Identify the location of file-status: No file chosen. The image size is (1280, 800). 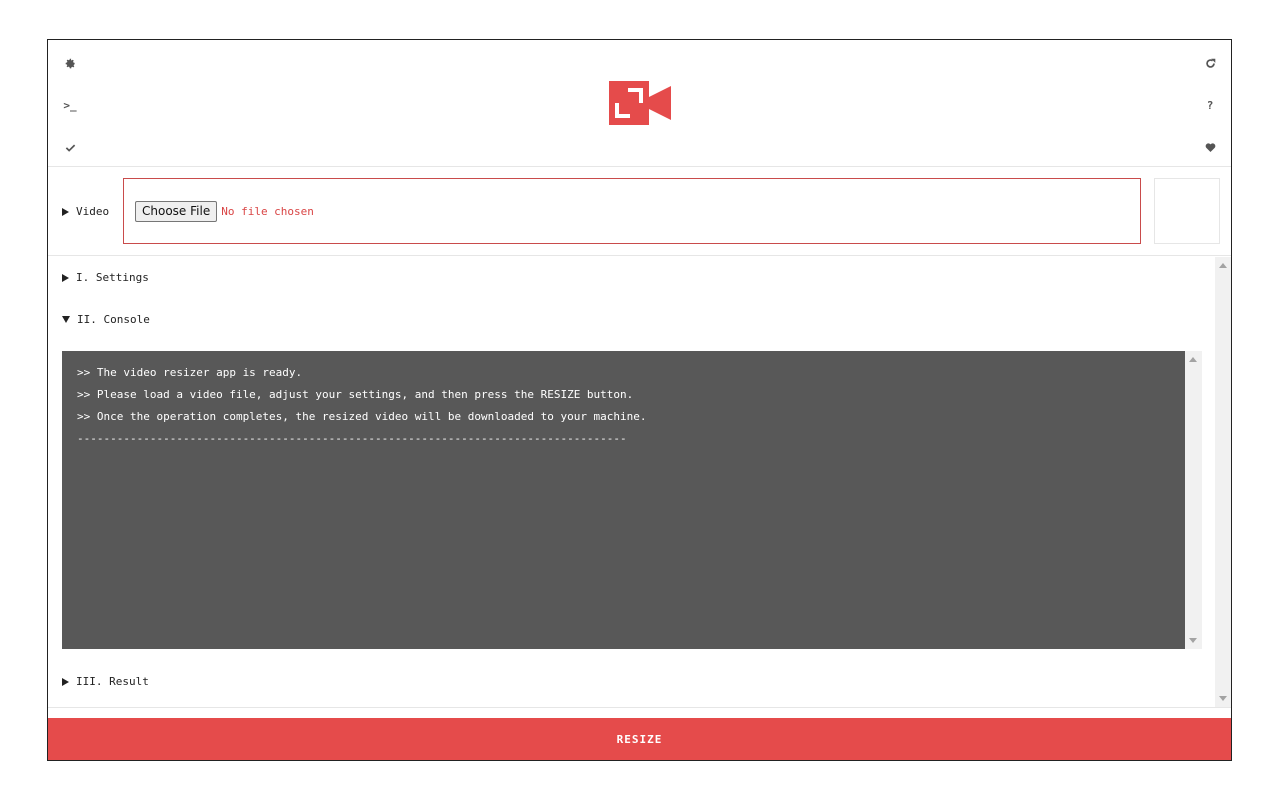
(267, 211).